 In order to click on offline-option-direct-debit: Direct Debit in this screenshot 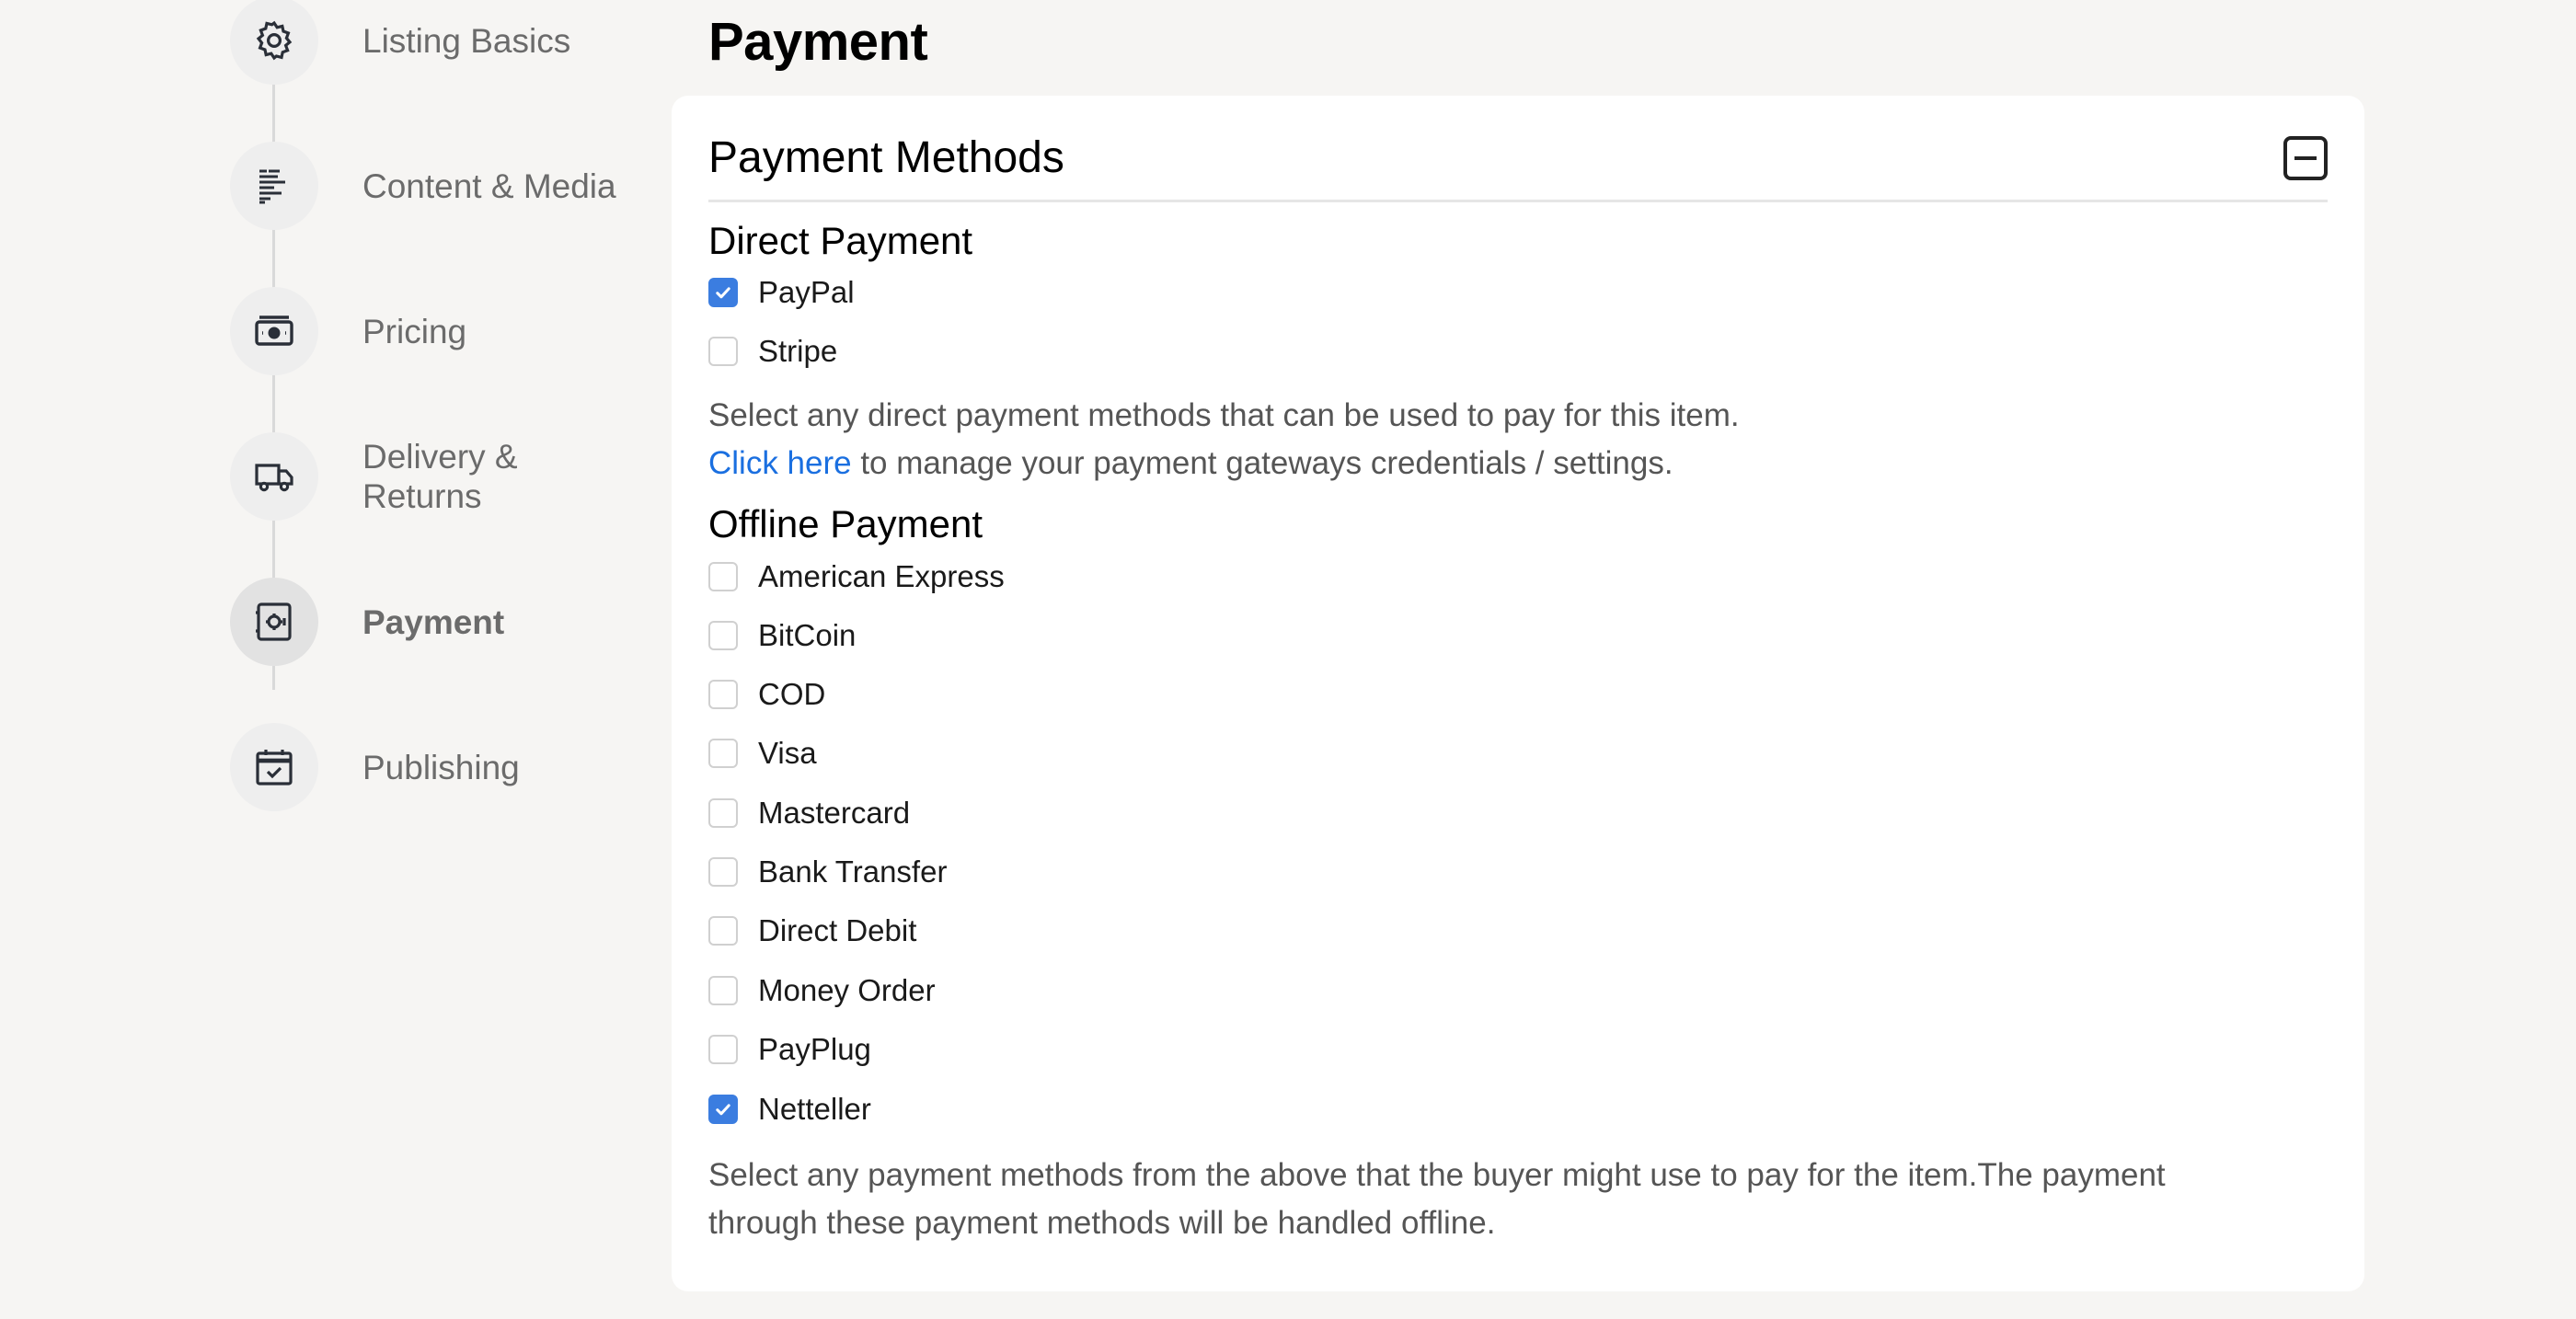, I will do `click(812, 930)`.